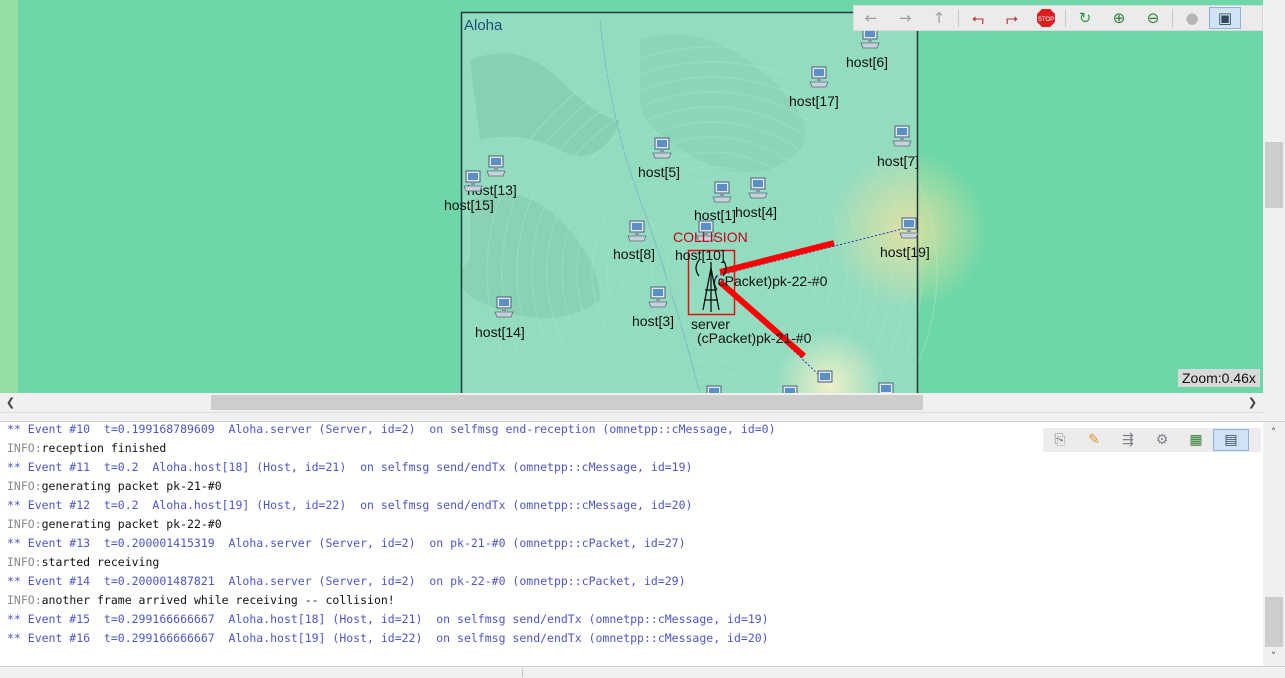 Image resolution: width=1285 pixels, height=678 pixels. What do you see at coordinates (1274, 622) in the screenshot?
I see `log-vertical-scroll-thumb` at bounding box center [1274, 622].